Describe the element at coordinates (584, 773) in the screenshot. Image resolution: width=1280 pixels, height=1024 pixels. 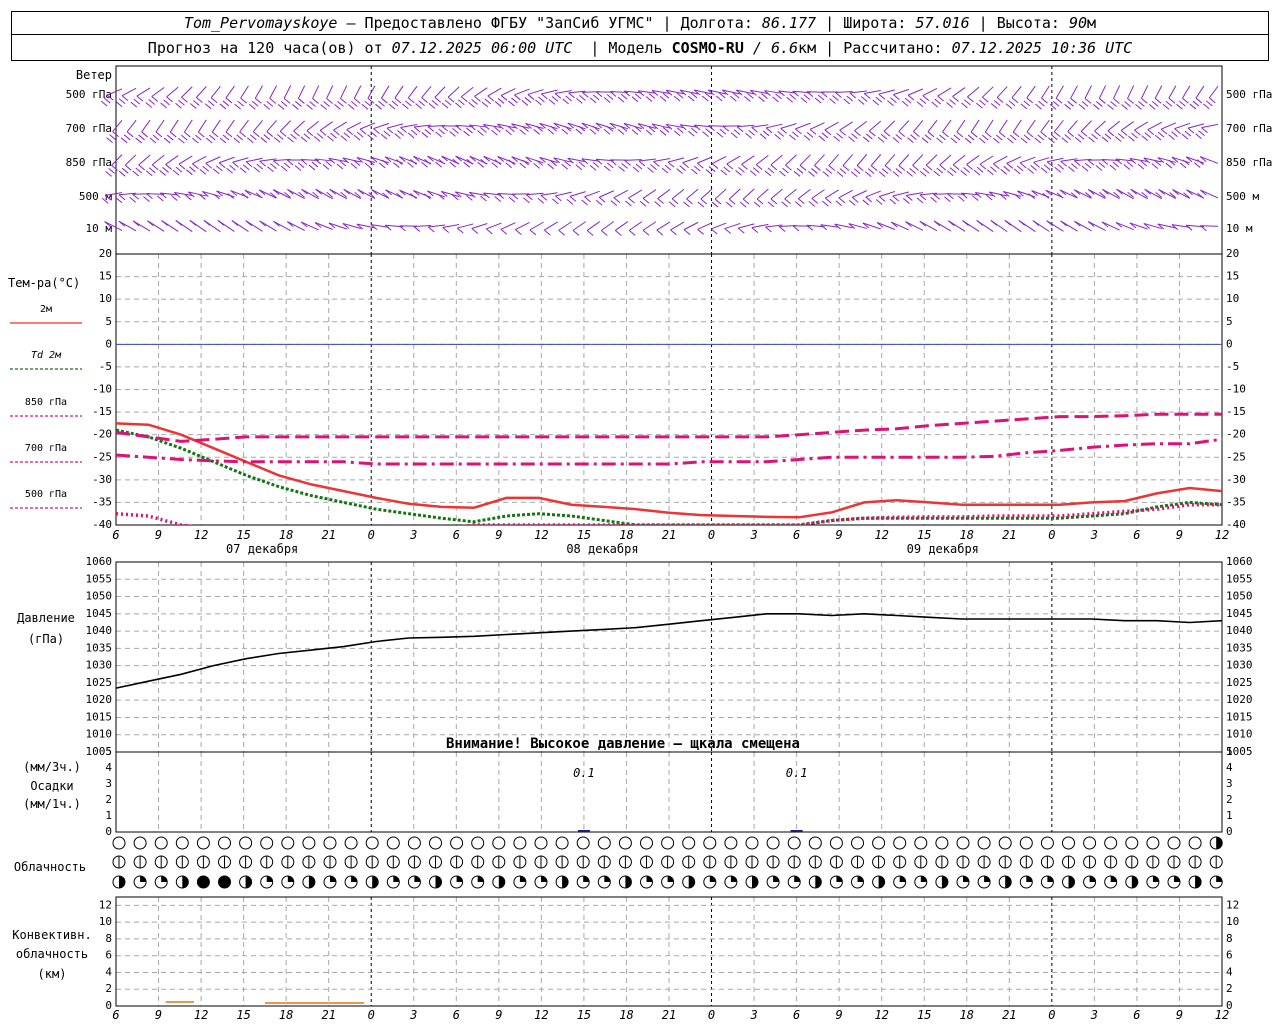
I see `precip-value-label: 0.1` at that location.